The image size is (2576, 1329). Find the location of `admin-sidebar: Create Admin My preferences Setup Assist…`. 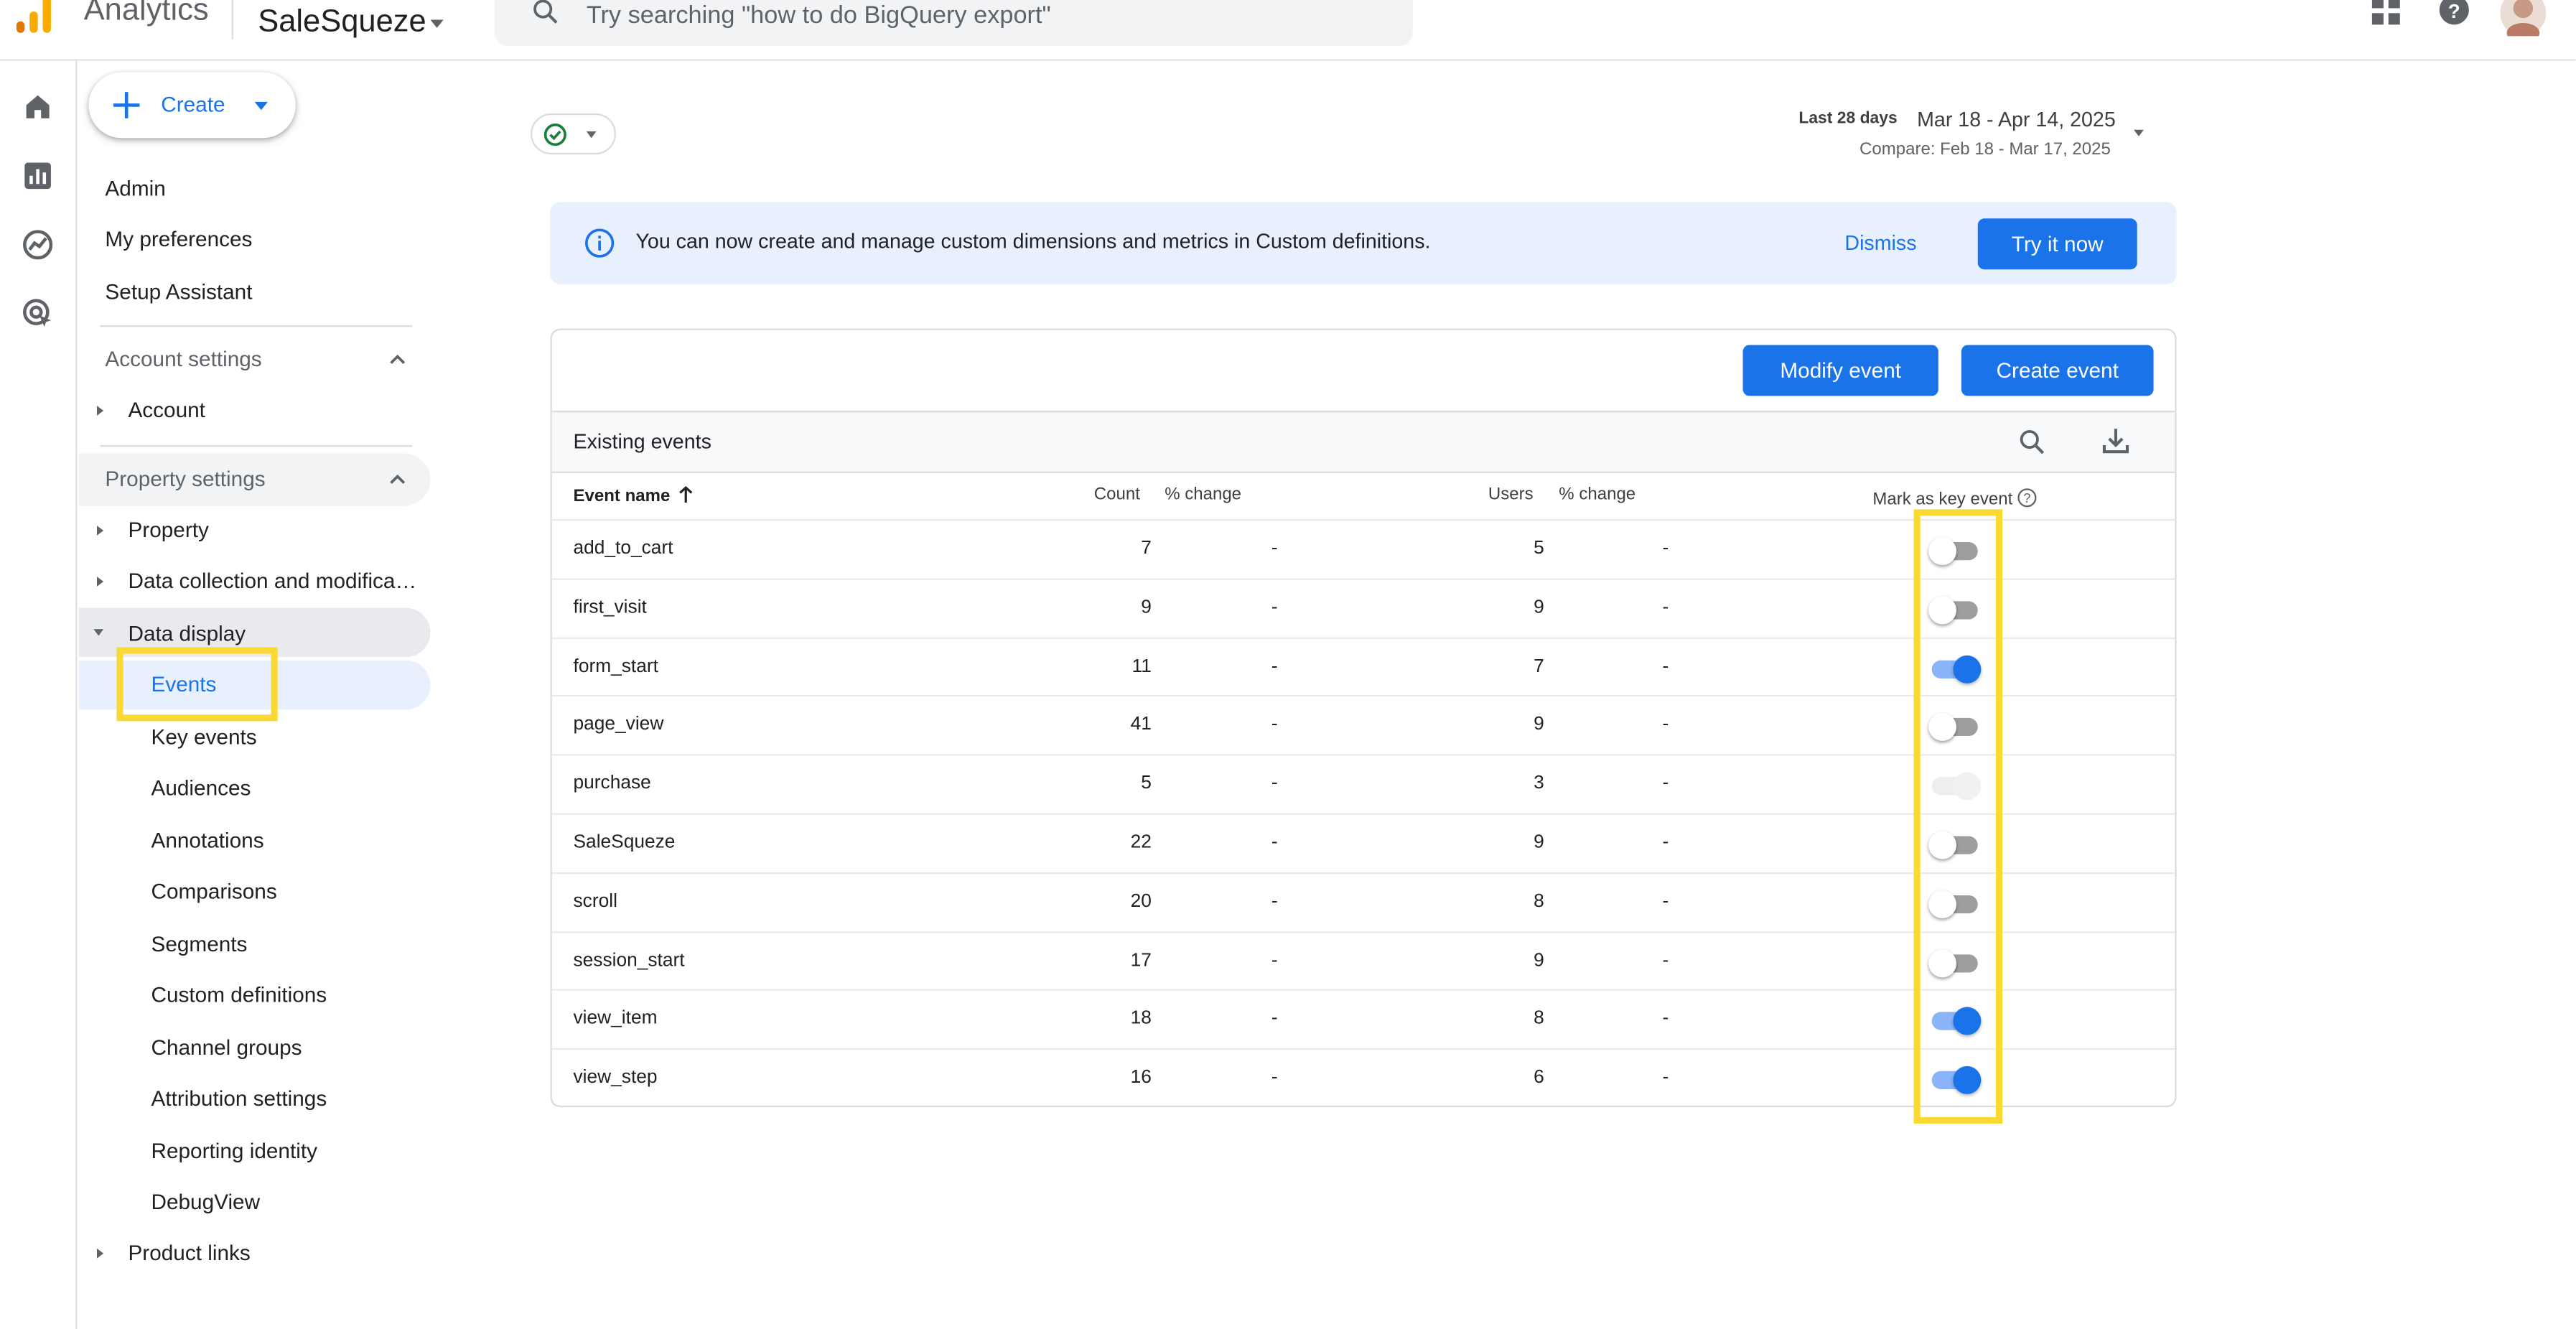

admin-sidebar: Create Admin My preferences Setup Assist… is located at coordinates (259, 694).